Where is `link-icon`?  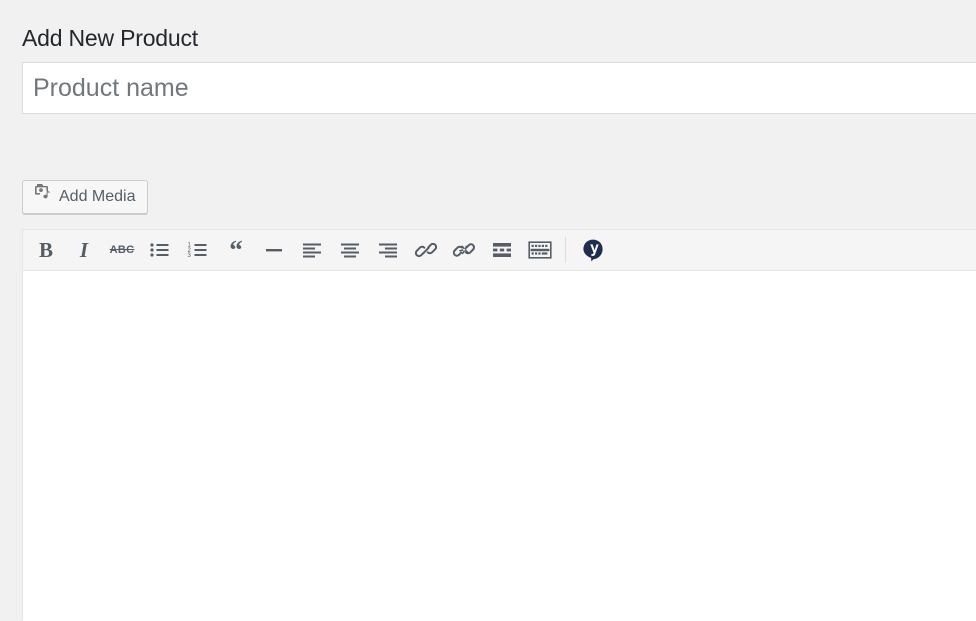 link-icon is located at coordinates (426, 250).